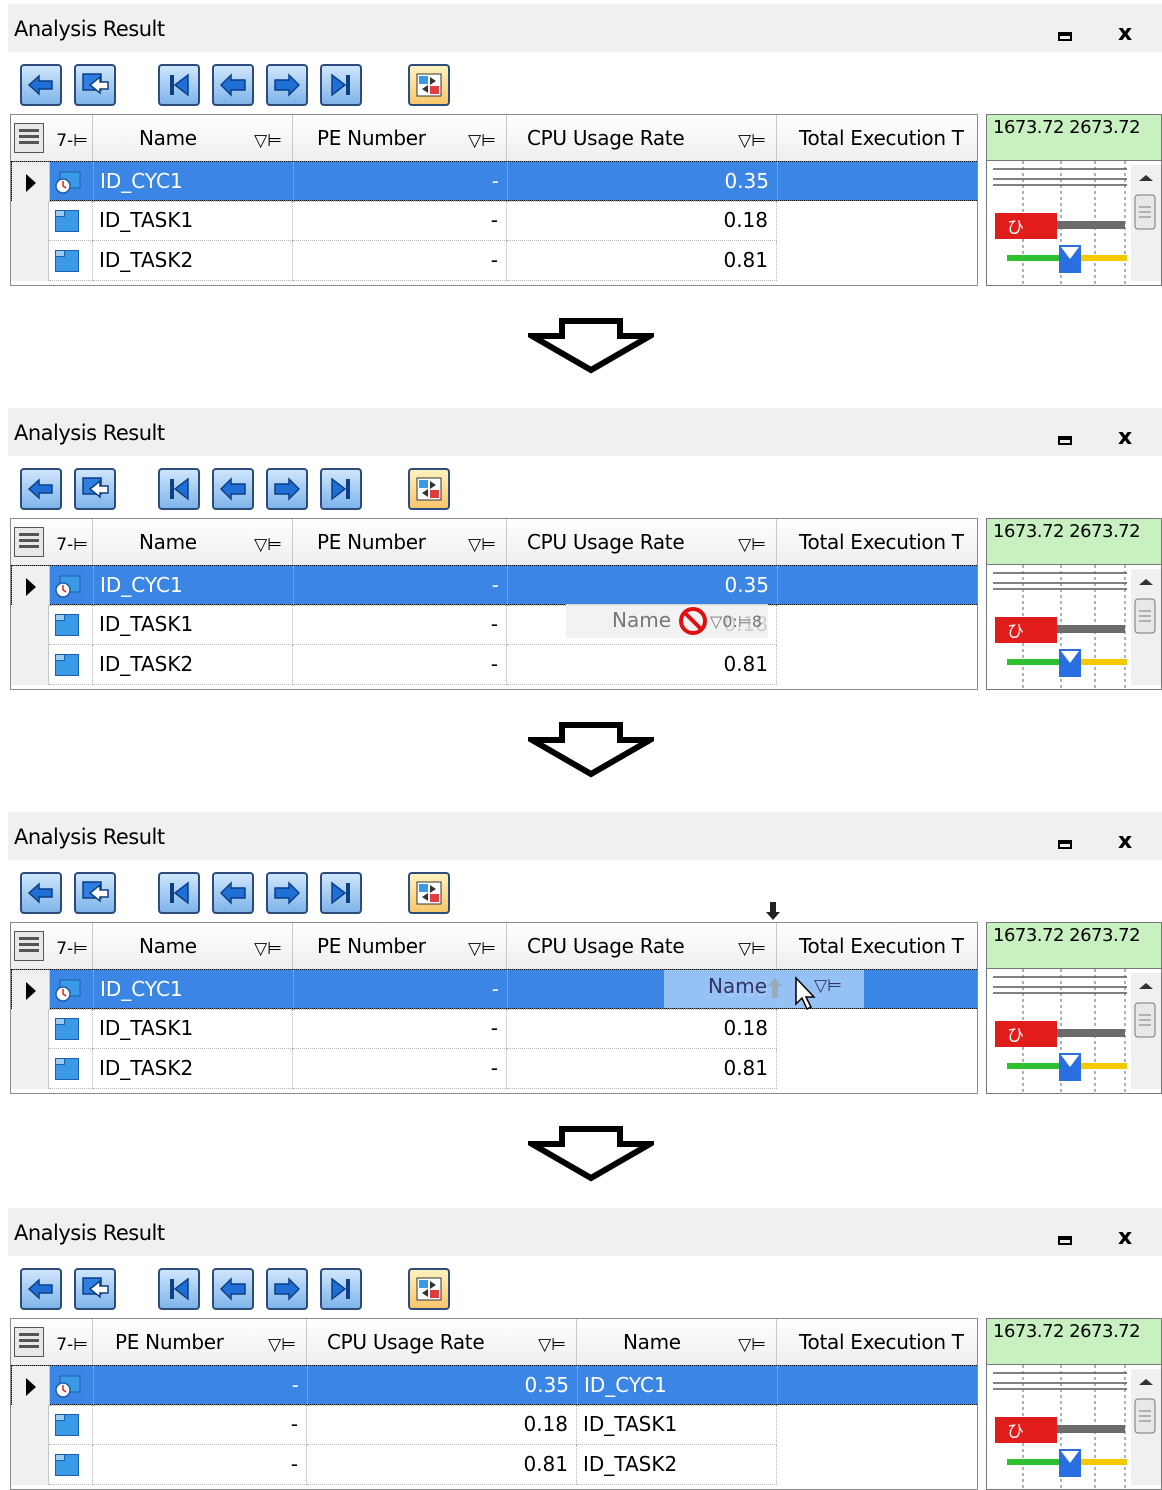 This screenshot has width=1162, height=1490. Describe the element at coordinates (494, 1425) in the screenshot. I see `table-row: -0.18 ID_TASK1` at that location.